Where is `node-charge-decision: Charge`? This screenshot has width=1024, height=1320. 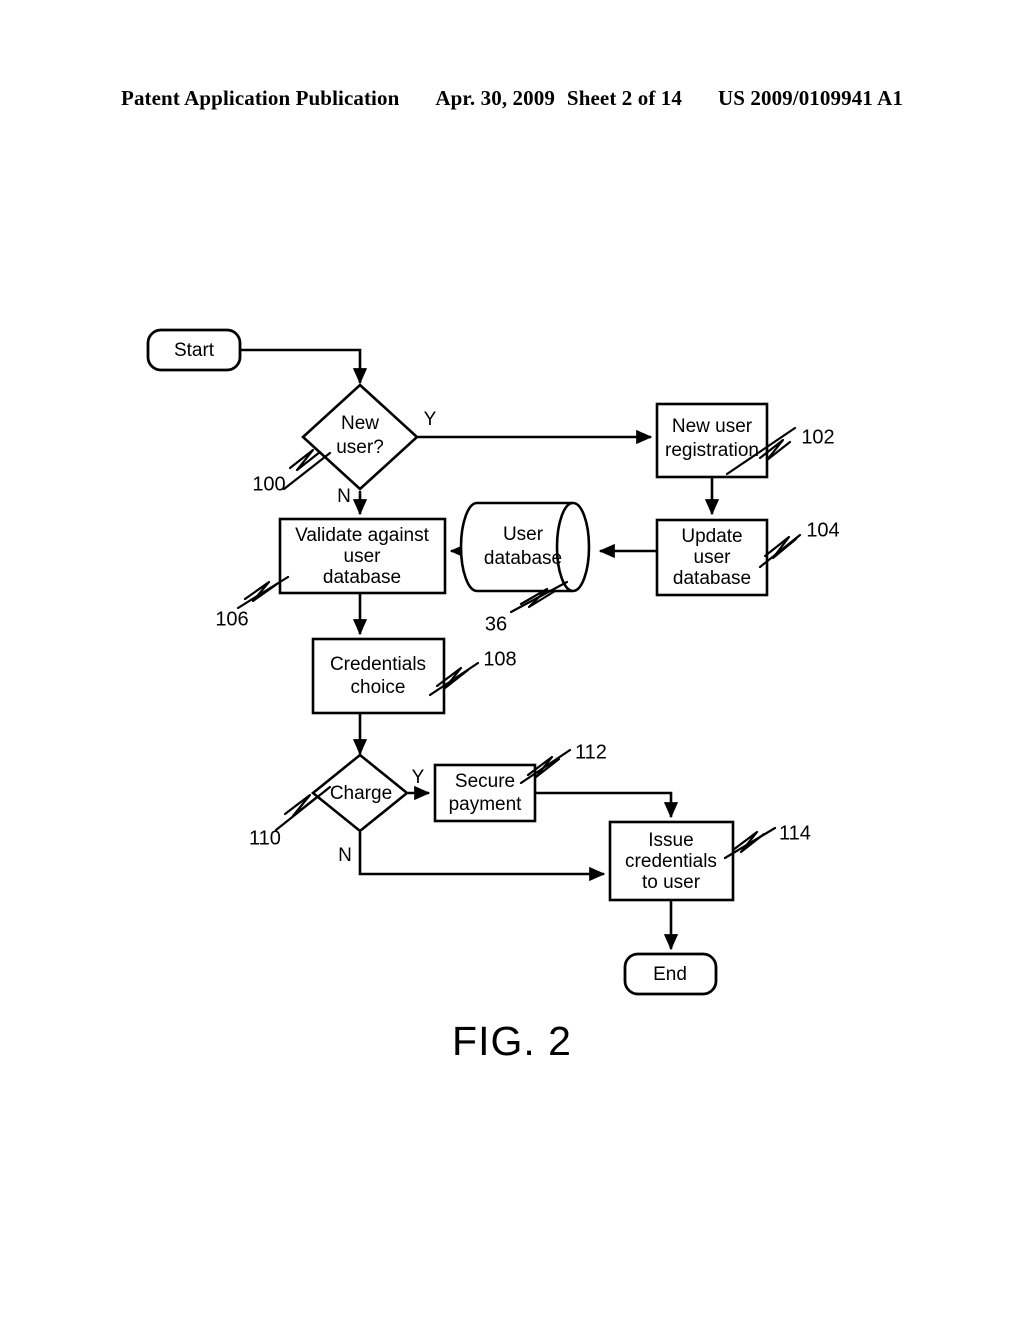
node-charge-decision: Charge is located at coordinates (360, 793).